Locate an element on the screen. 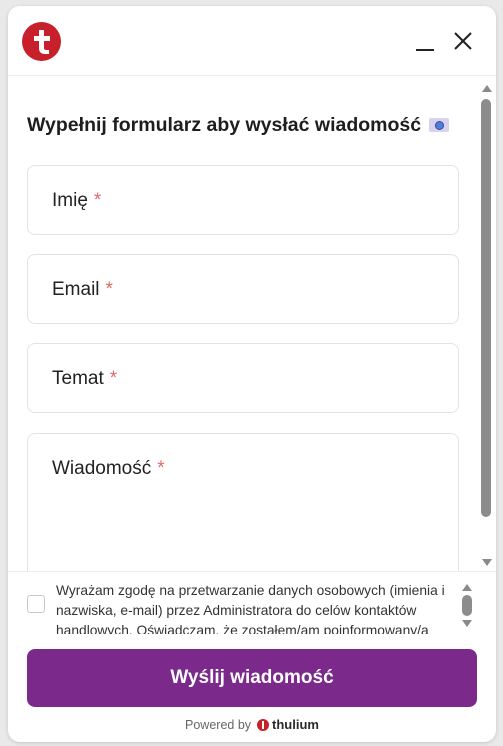  form-title-text: Wypełnij formularz aby wysłać wiadomość is located at coordinates (224, 125).